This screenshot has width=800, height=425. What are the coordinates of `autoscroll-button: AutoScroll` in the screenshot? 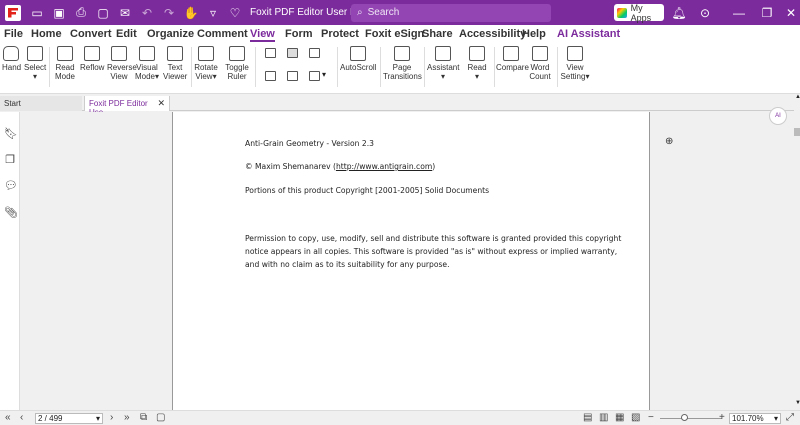 It's located at (358, 59).